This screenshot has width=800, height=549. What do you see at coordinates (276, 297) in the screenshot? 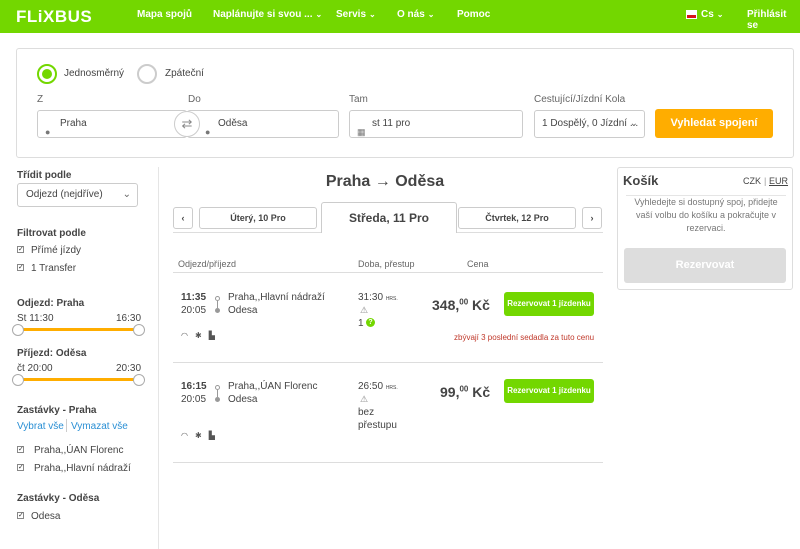
I see `ride-departure-stop: Praha,,Hlavní nádraží` at bounding box center [276, 297].